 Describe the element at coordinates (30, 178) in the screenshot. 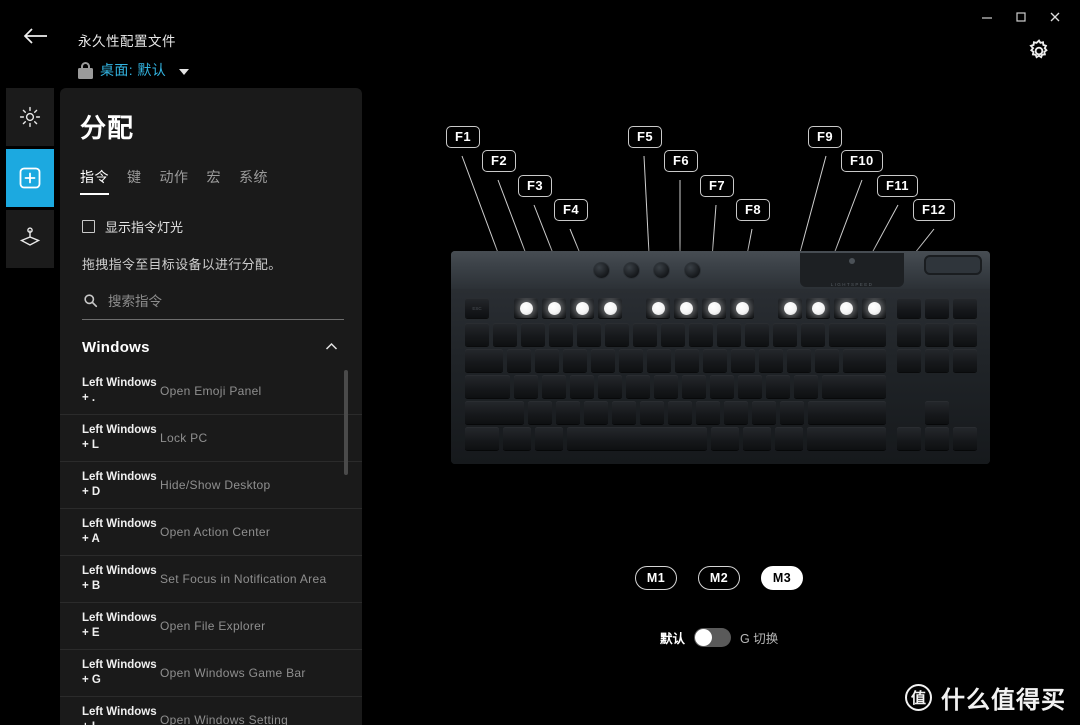

I see `sidebar-item-assignments` at that location.